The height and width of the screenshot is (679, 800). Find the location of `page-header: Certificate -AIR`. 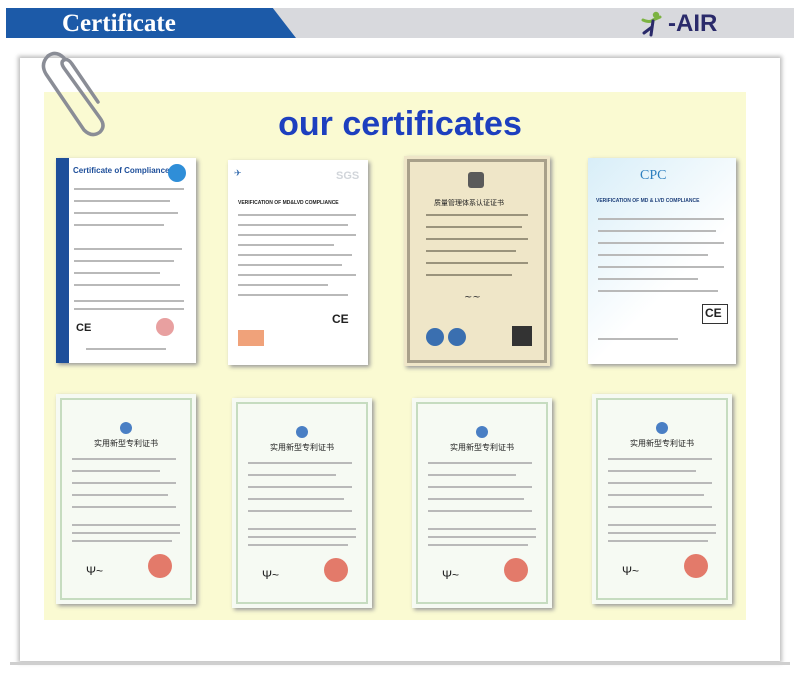

page-header: Certificate -AIR is located at coordinates (400, 20).